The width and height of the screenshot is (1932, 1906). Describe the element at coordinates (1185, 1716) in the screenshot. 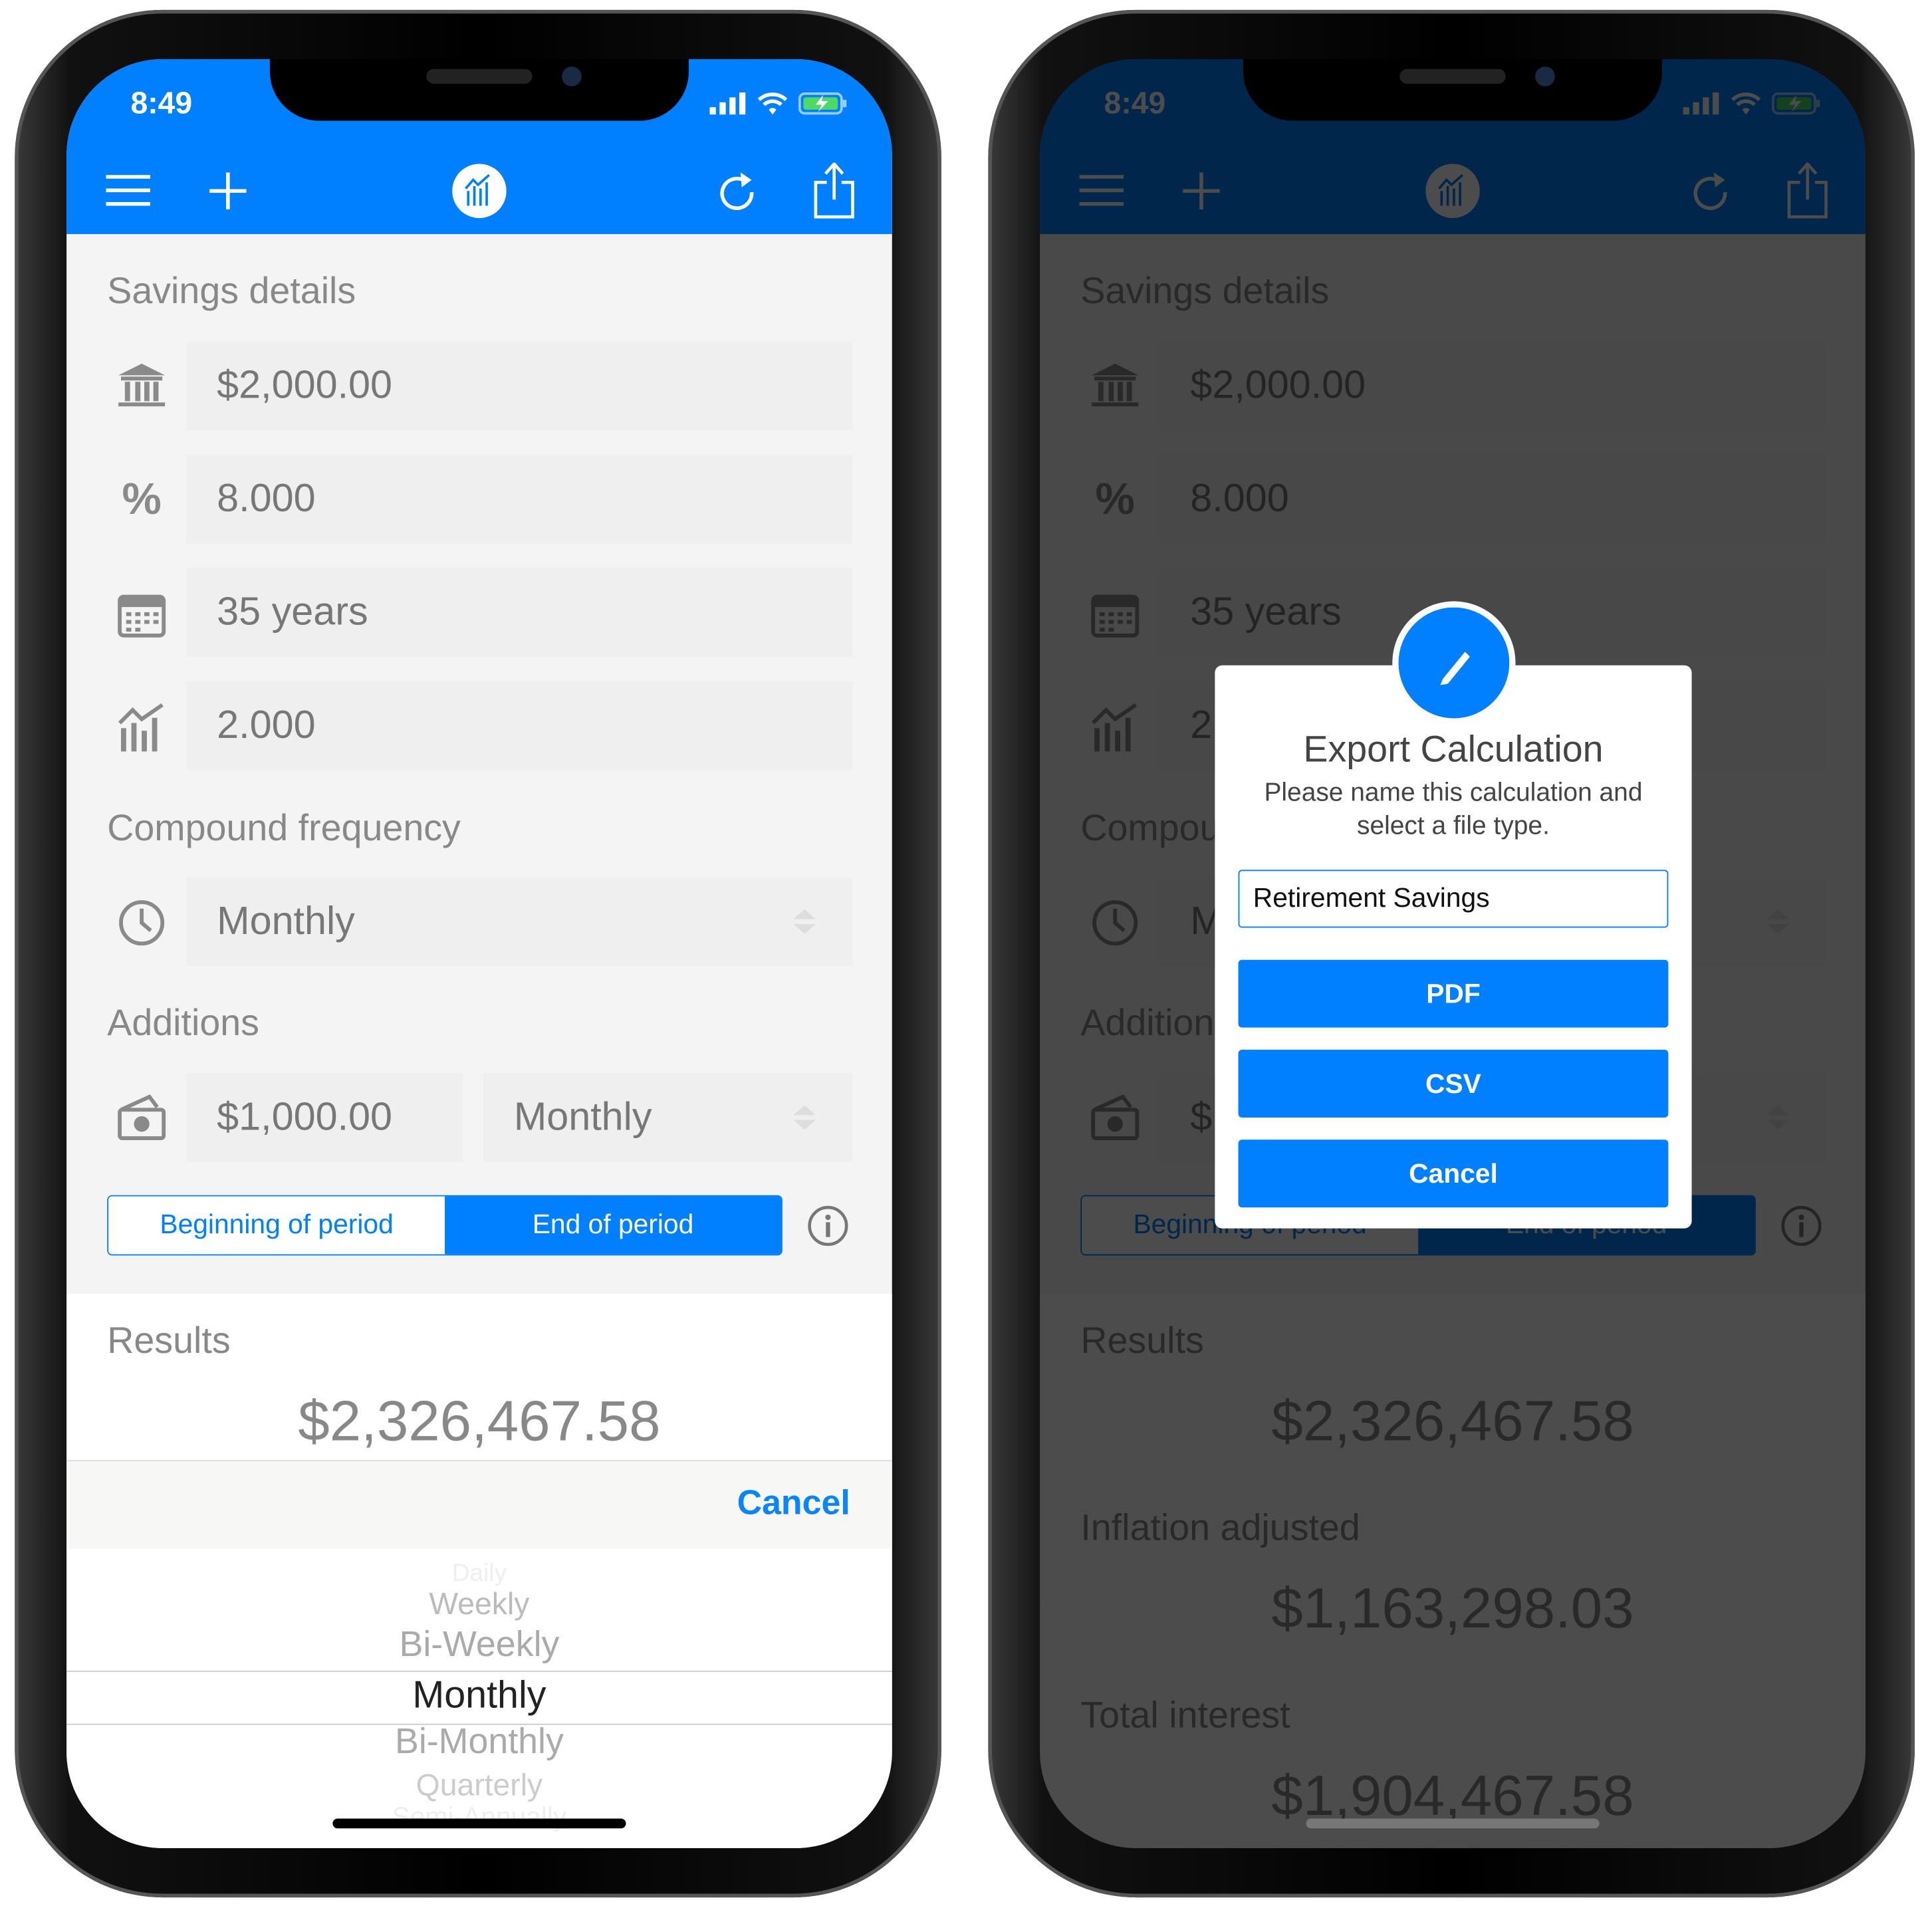

I see `total-interest-label: Total interest` at that location.